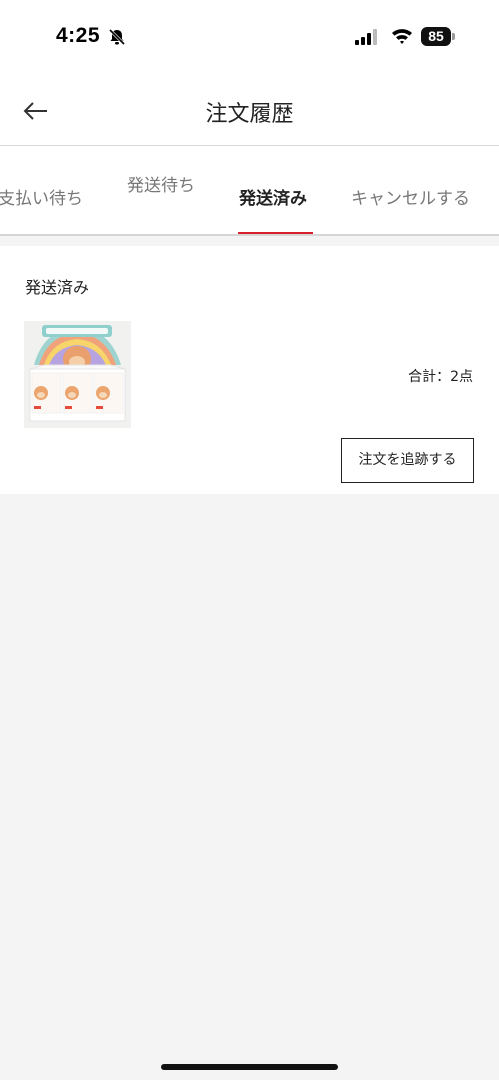  Describe the element at coordinates (402, 36) in the screenshot. I see `wifi-icon` at that location.